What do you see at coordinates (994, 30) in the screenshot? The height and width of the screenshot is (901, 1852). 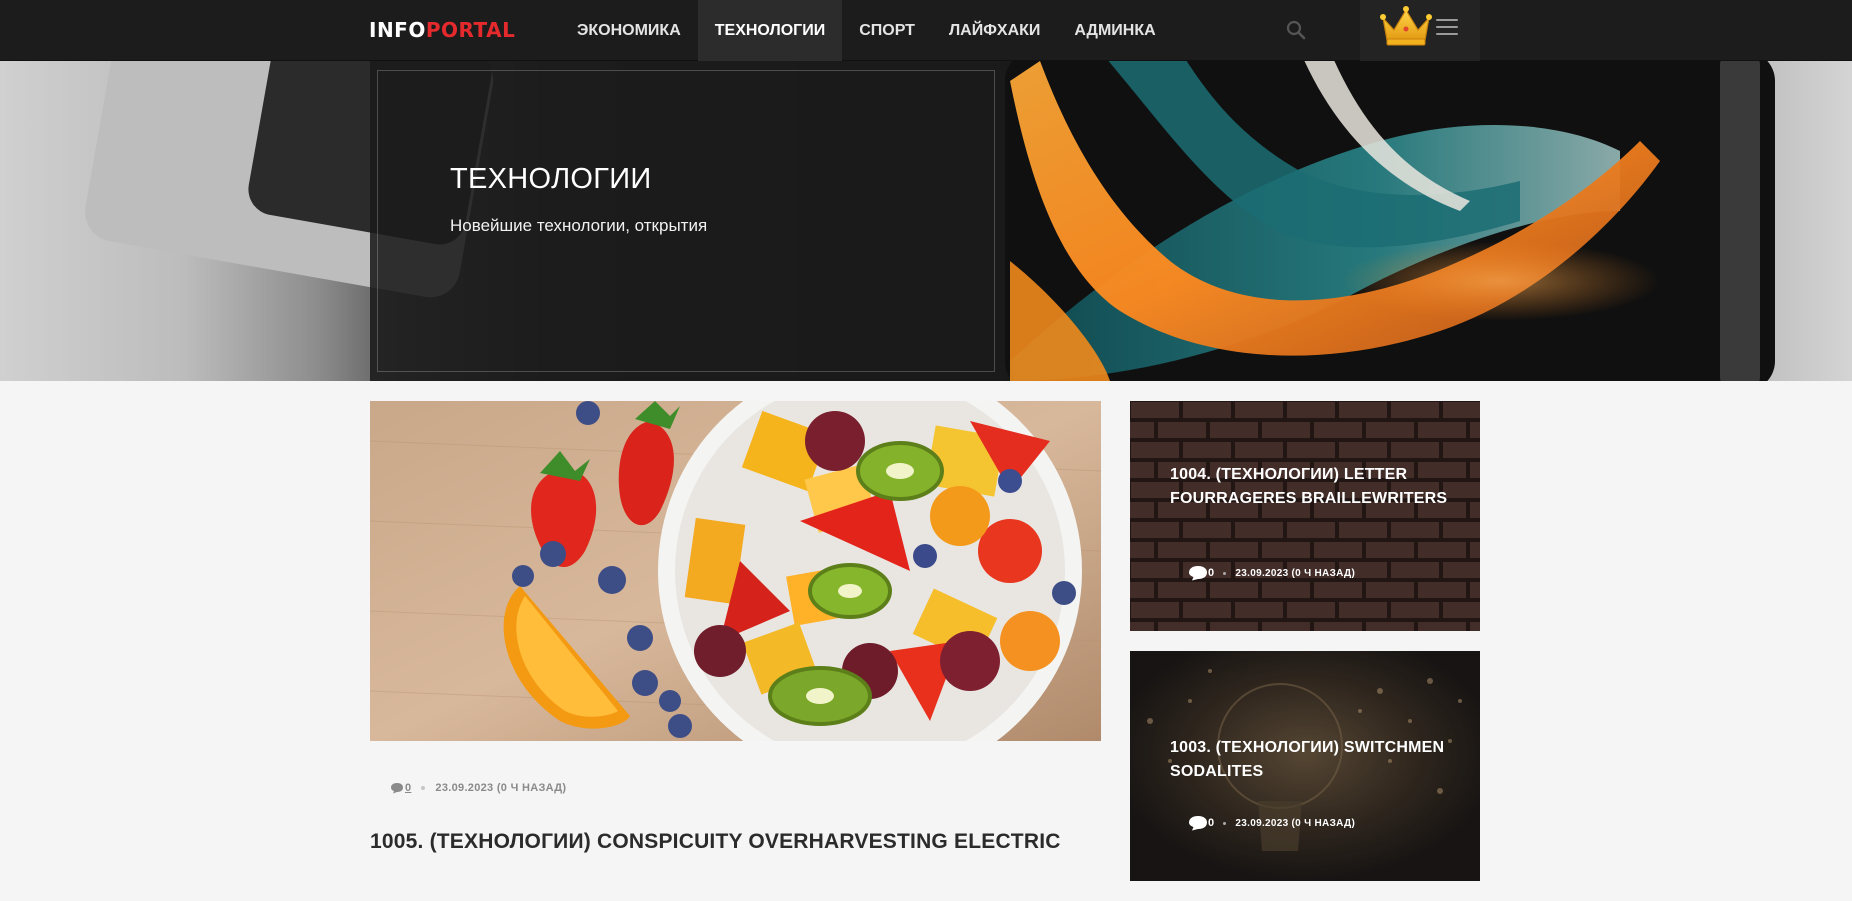 I see `nav-item-lifehacks: ЛАЙФХАКИ` at bounding box center [994, 30].